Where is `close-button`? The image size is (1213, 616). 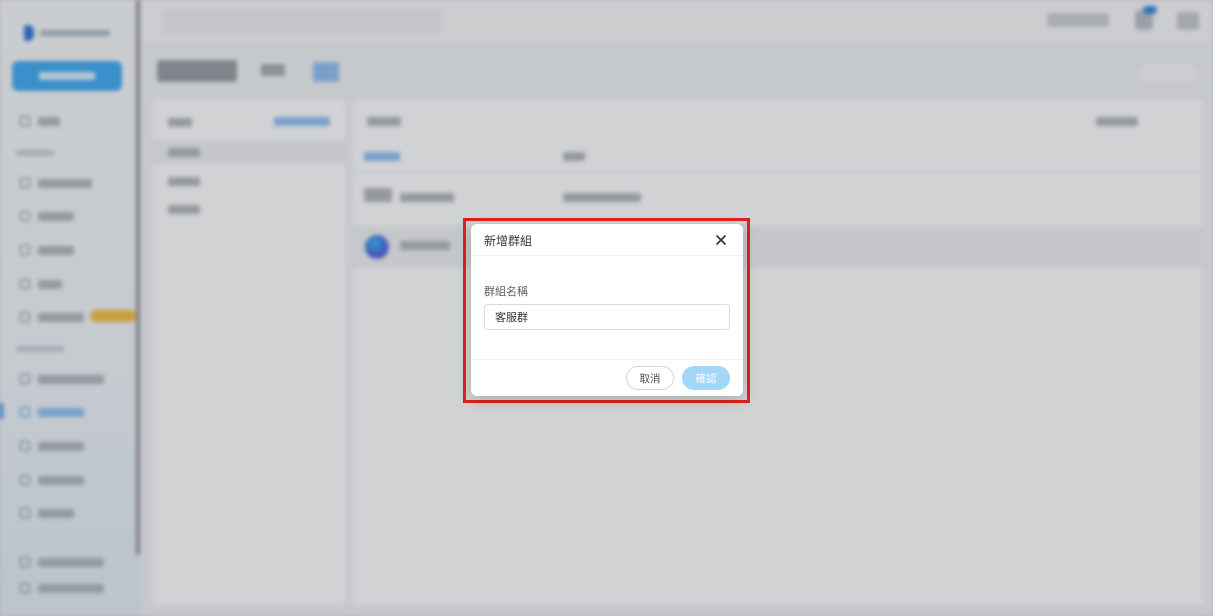 close-button is located at coordinates (721, 240).